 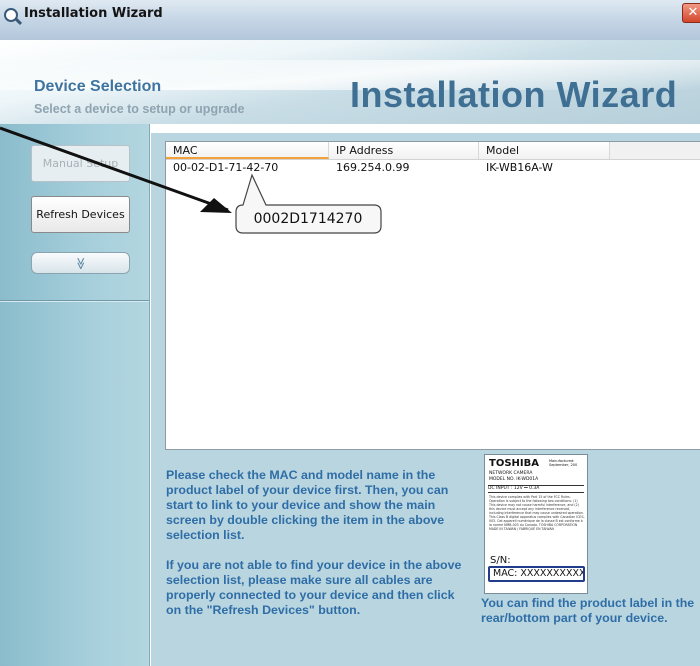 I want to click on page-subtitle: Select a device to setup or upgrade, so click(x=139, y=109).